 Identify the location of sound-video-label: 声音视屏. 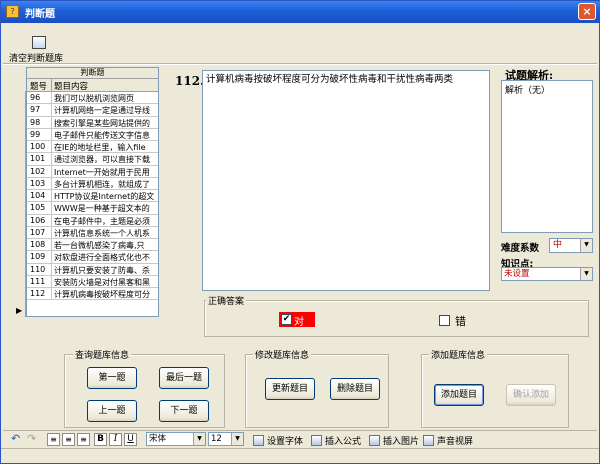
(455, 442).